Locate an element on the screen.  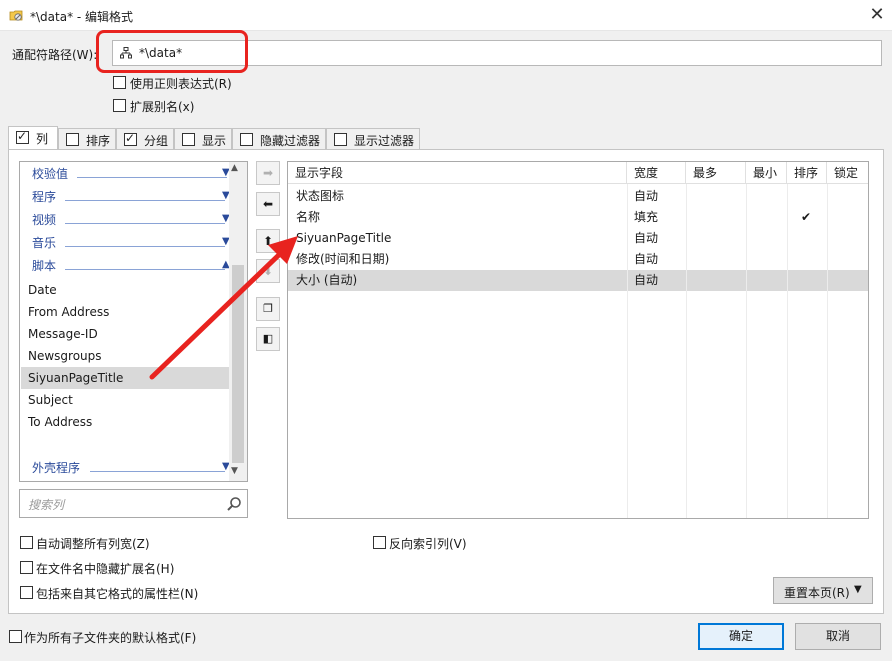
header-max: 最多 is located at coordinates (716, 173).